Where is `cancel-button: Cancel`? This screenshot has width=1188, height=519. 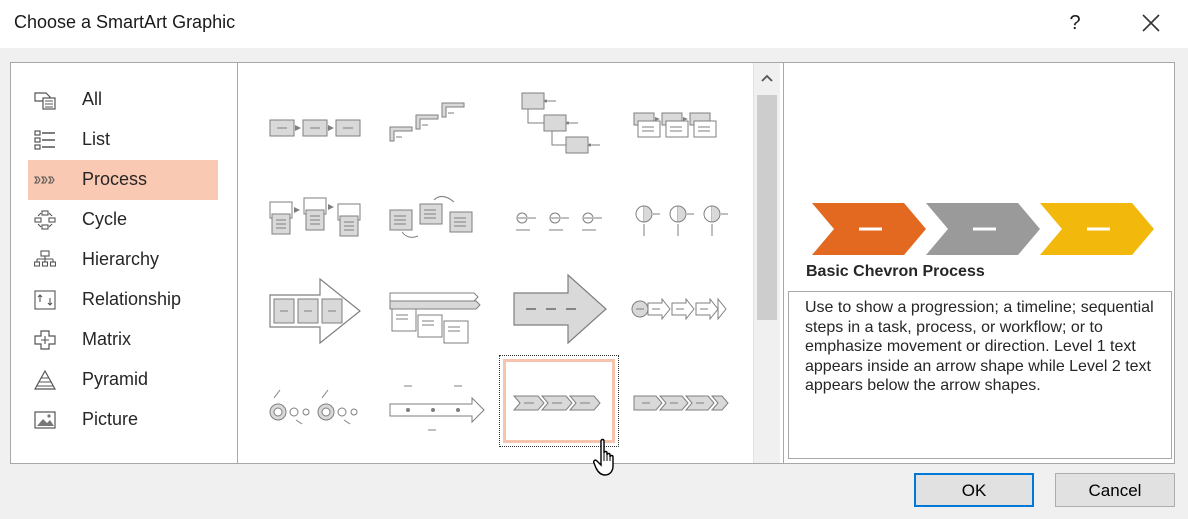
cancel-button: Cancel is located at coordinates (1115, 490).